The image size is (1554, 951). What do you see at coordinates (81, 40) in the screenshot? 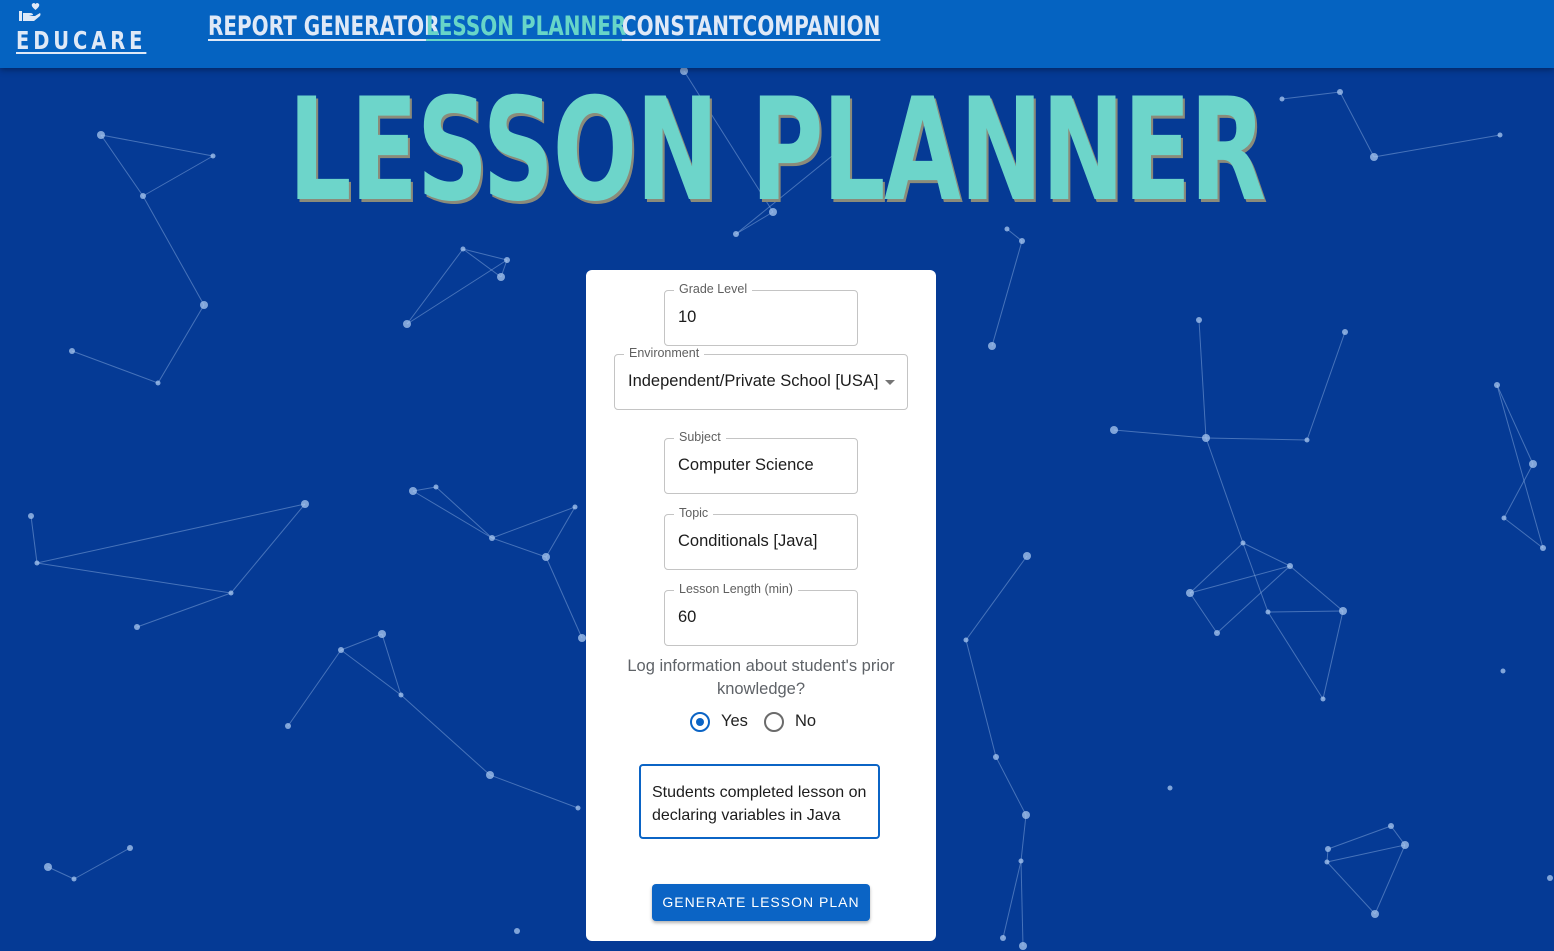
I see `brand-name: EDUCARE` at bounding box center [81, 40].